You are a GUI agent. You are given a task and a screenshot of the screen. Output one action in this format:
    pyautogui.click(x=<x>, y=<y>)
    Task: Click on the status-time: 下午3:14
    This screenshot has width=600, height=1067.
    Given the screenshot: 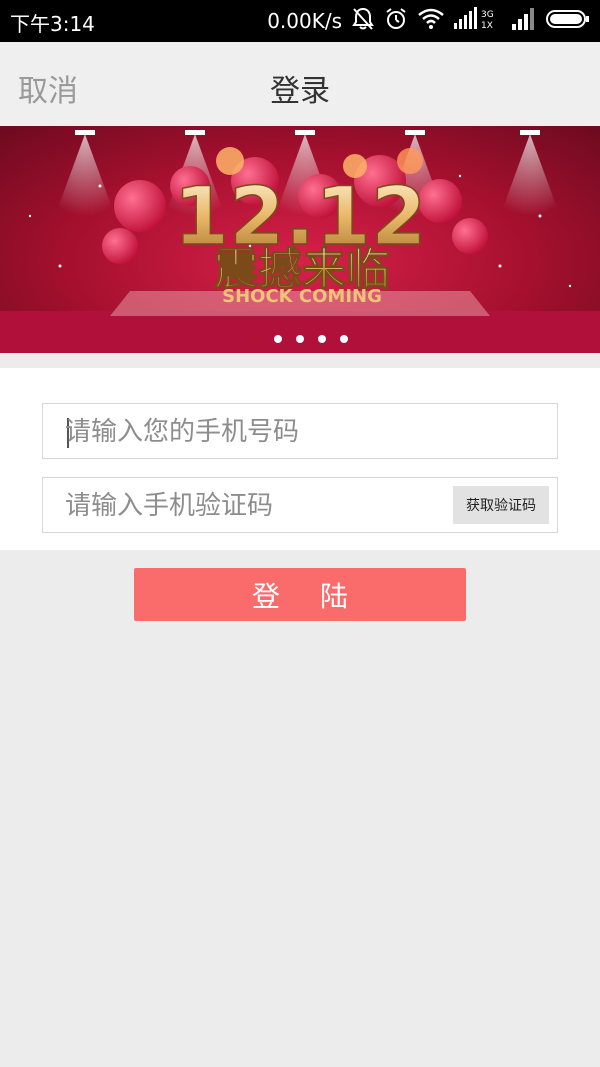 What is the action you would take?
    pyautogui.click(x=52, y=24)
    